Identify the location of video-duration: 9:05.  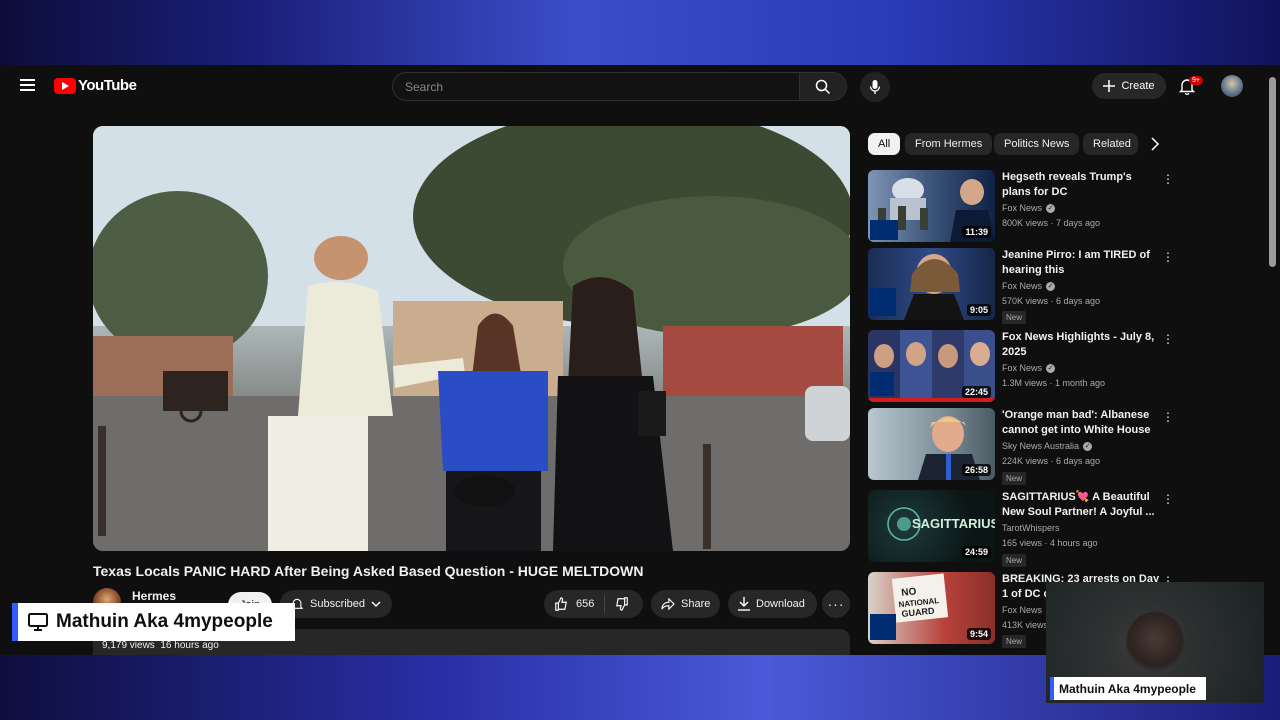
(978, 310).